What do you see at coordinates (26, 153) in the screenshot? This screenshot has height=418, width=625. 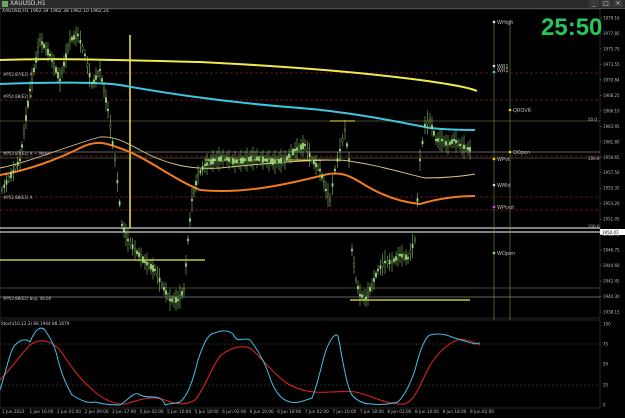 I see `level-label-3: #P53.87(E2) A — Mean` at bounding box center [26, 153].